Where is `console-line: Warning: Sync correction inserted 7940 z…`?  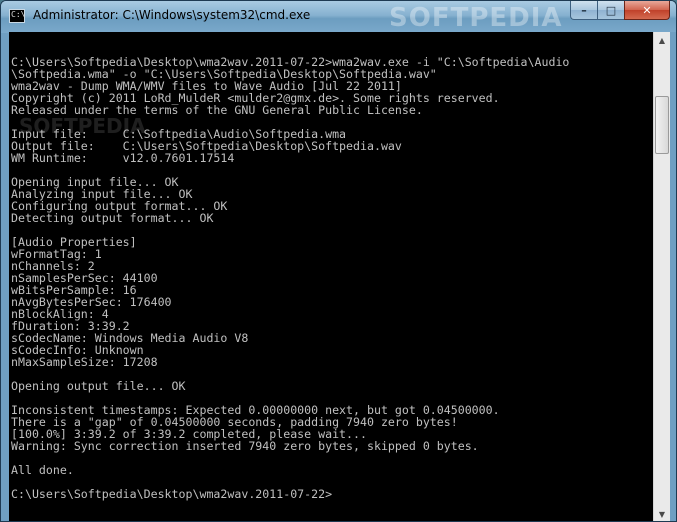
console-line: Warning: Sync correction inserted 7940 z… is located at coordinates (245, 446).